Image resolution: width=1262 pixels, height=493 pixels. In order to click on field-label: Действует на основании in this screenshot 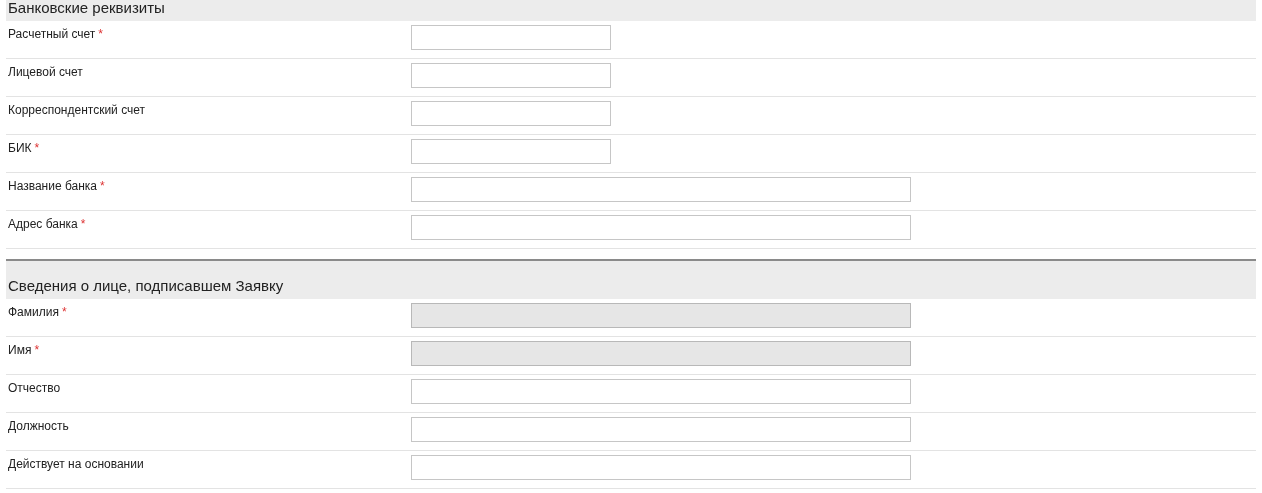, I will do `click(76, 464)`.